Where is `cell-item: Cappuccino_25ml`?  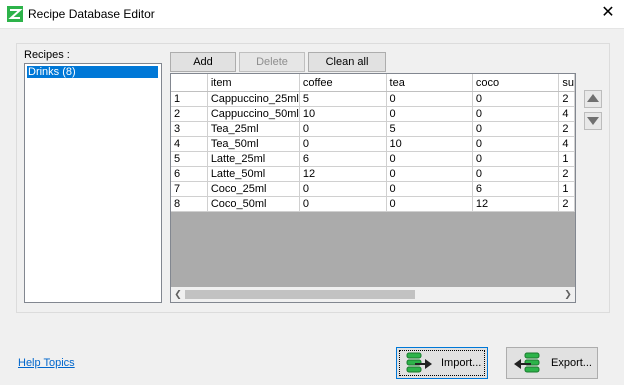 cell-item: Cappuccino_25ml is located at coordinates (253, 99).